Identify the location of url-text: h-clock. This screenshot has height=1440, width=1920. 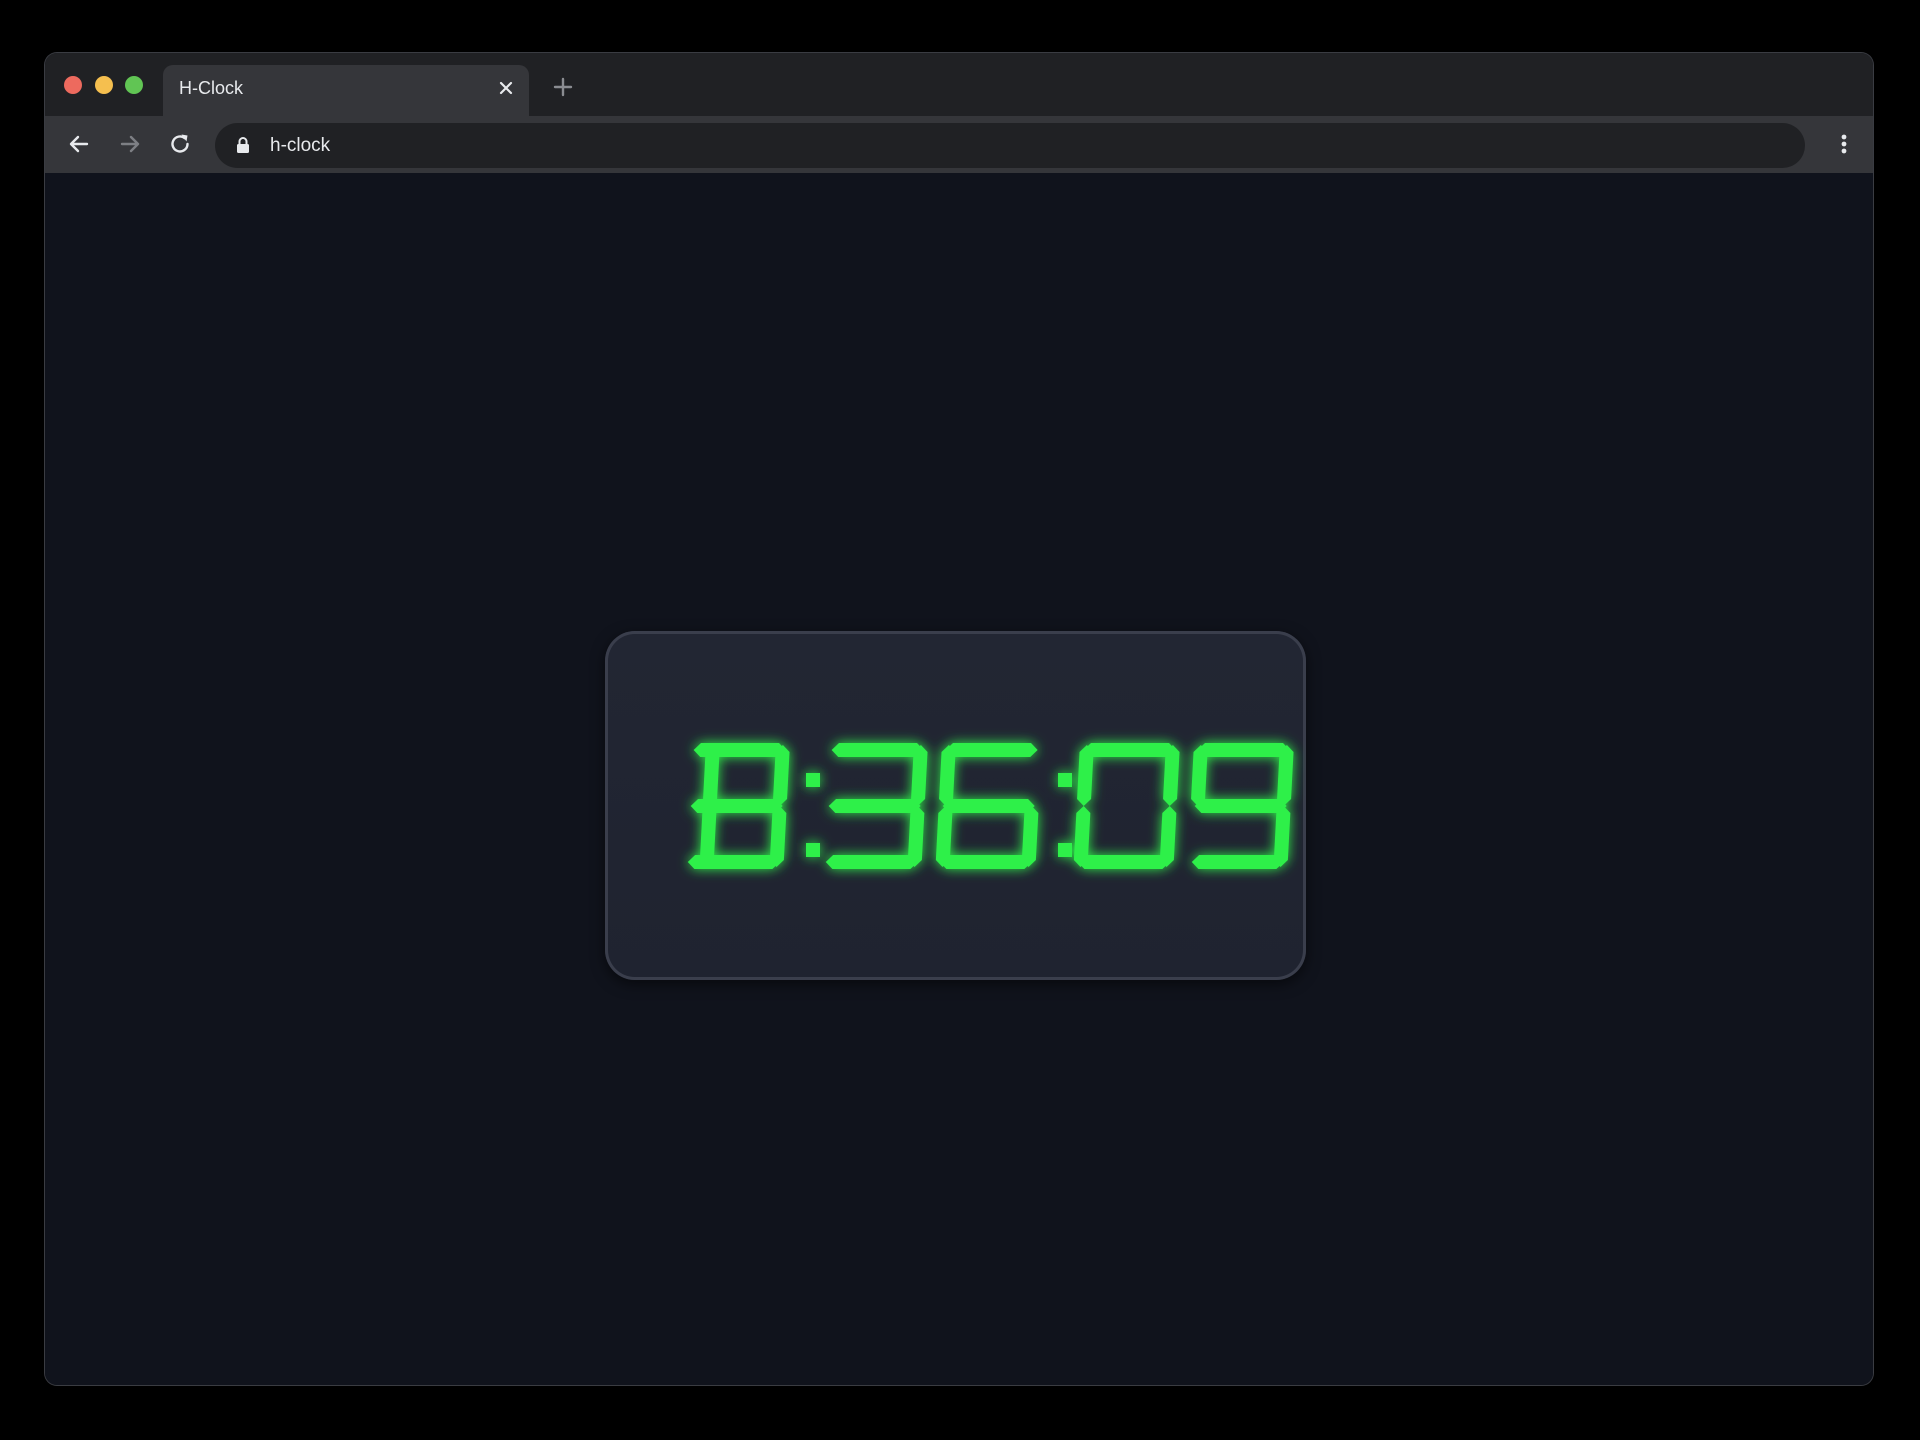
(300, 145).